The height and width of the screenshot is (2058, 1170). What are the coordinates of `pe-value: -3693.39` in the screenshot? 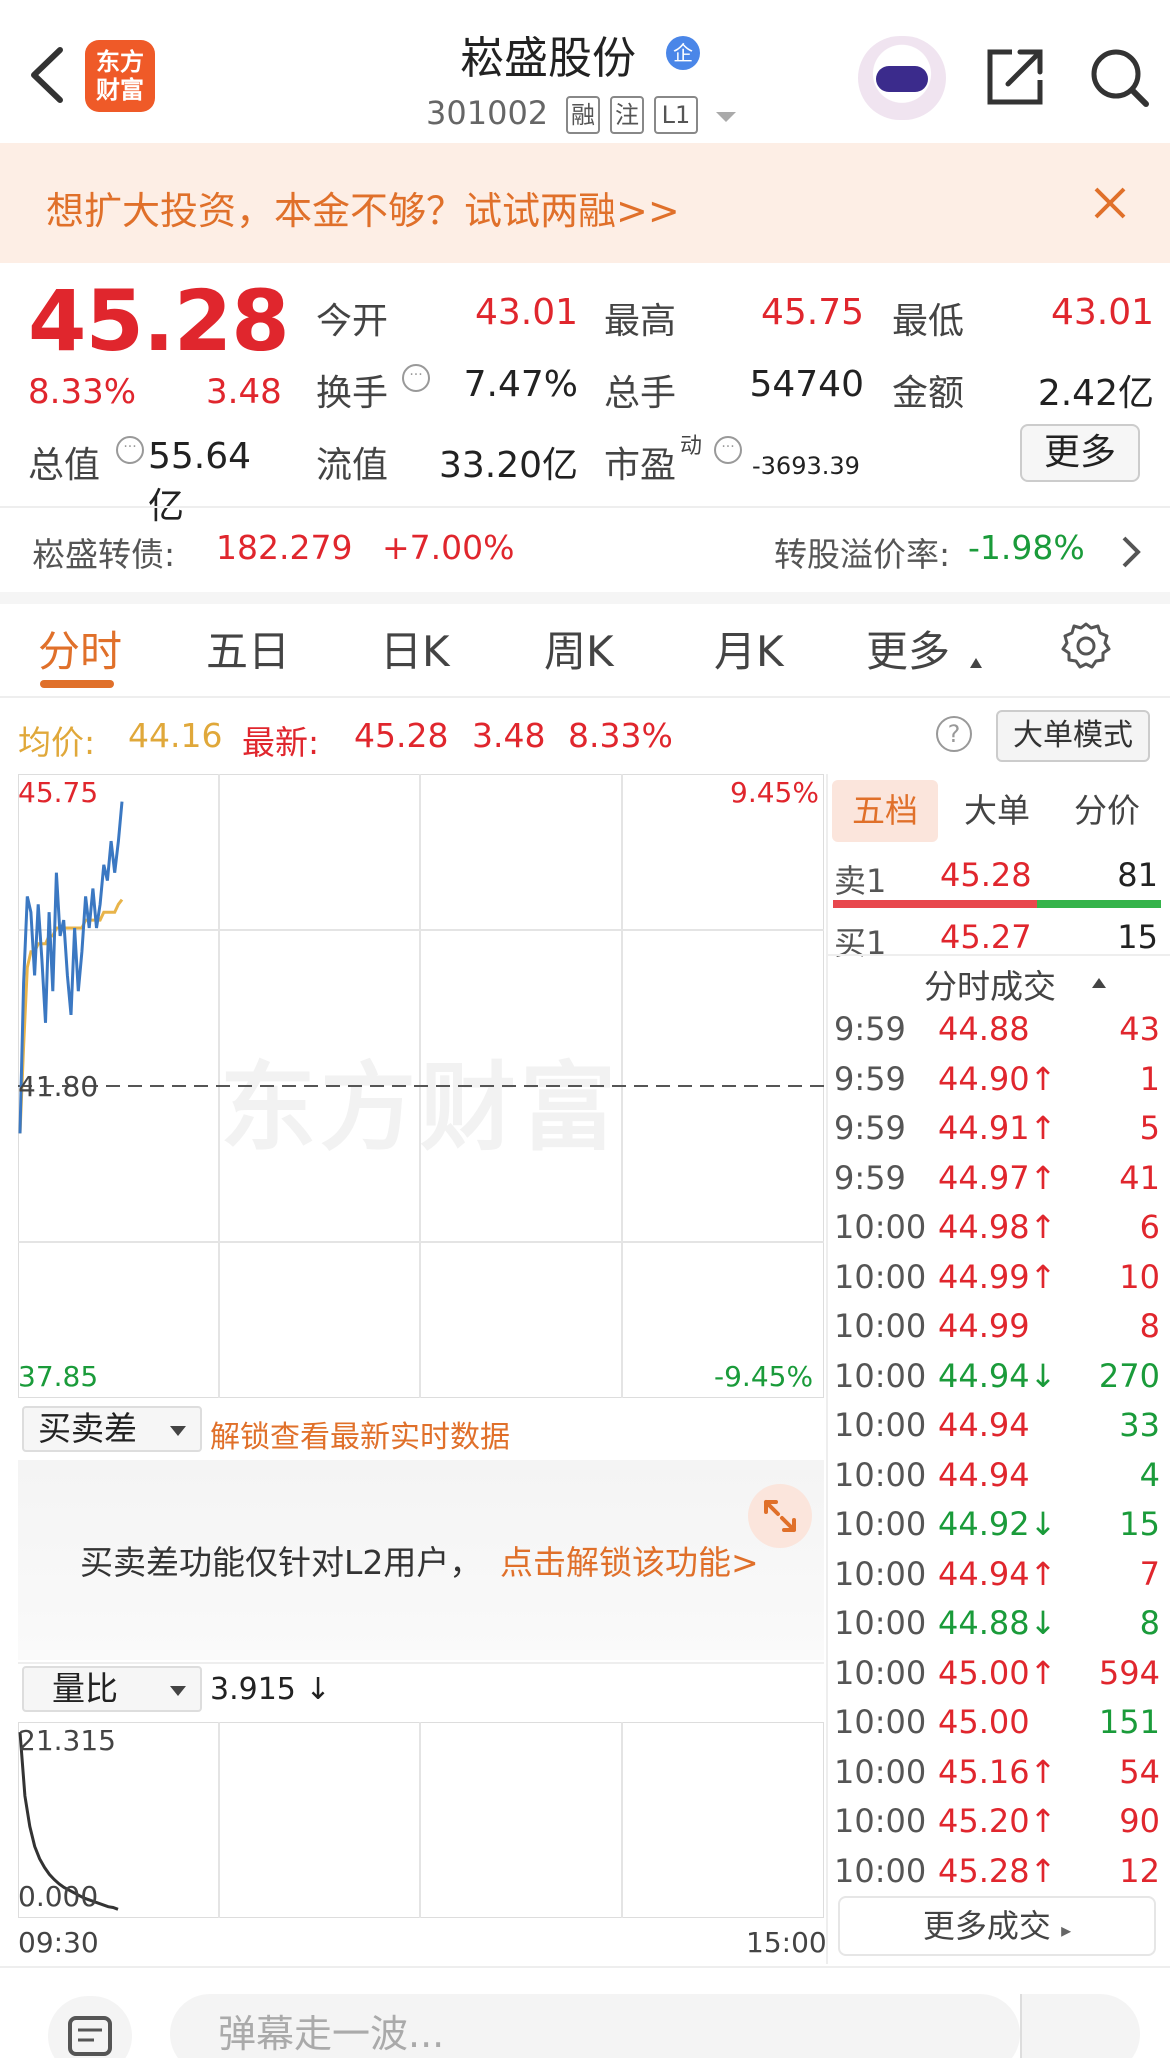 It's located at (806, 466).